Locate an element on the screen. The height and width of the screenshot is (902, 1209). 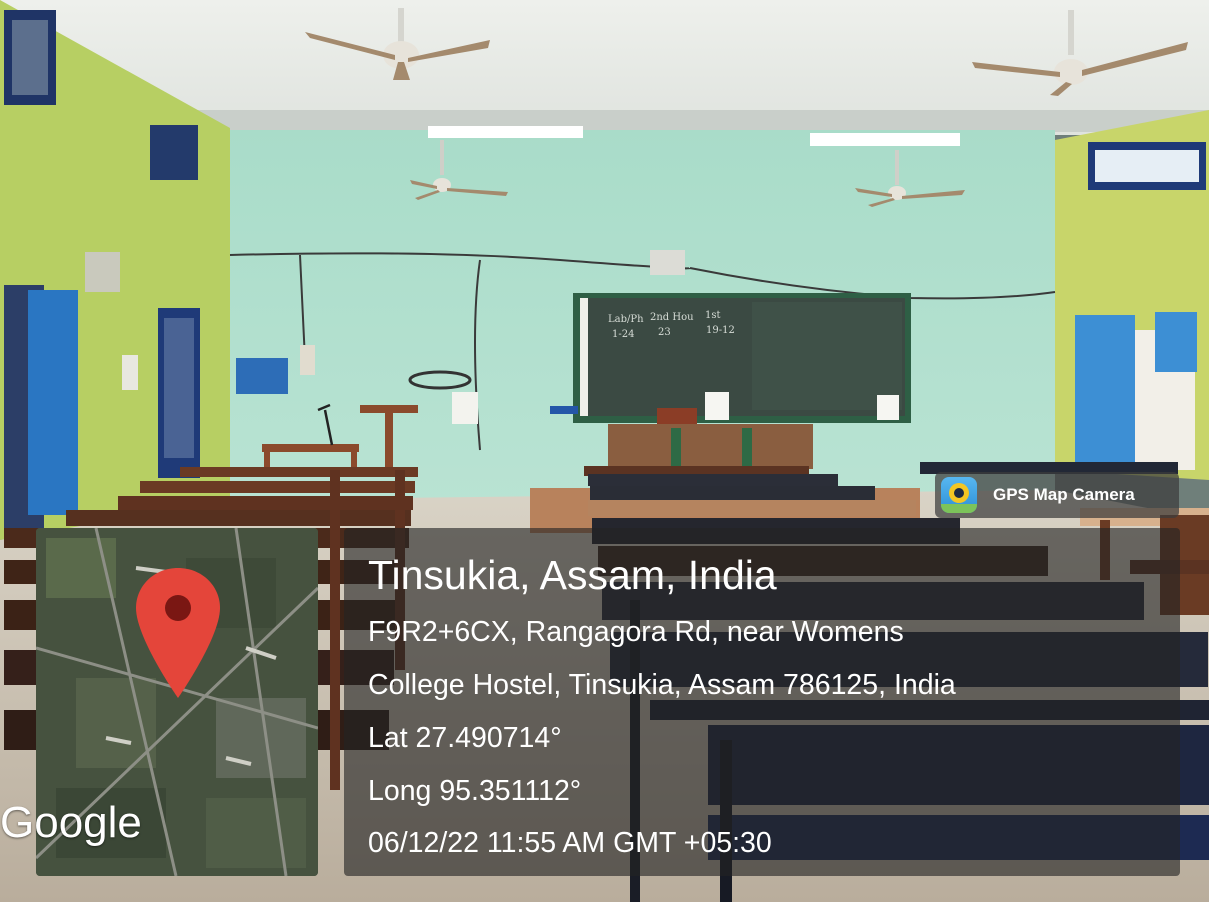
board-eraser-ledge is located at coordinates (564, 410).